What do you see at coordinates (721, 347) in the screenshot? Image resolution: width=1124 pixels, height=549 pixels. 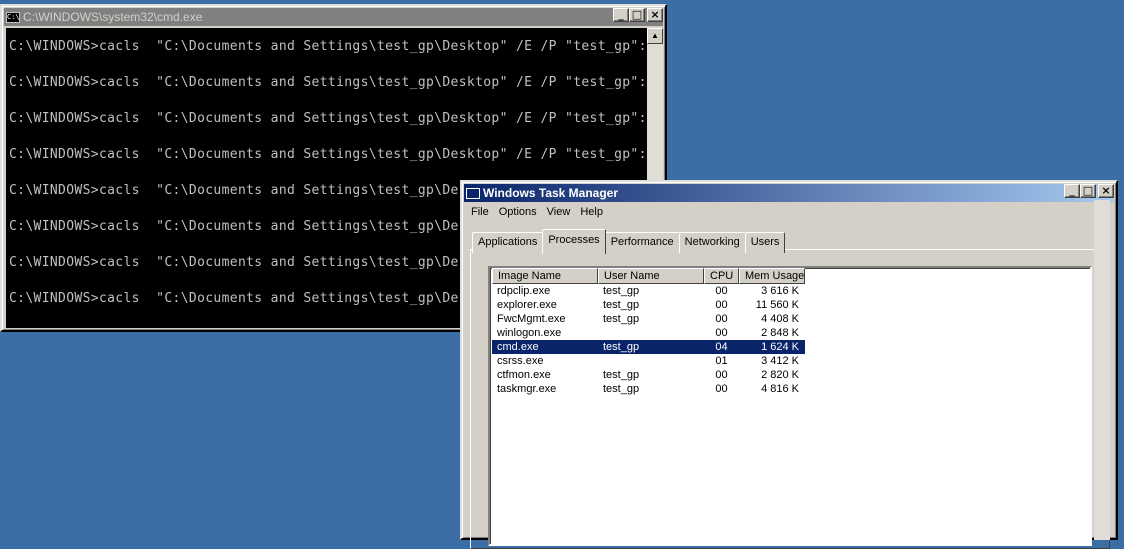 I see `process-cpu: 04` at bounding box center [721, 347].